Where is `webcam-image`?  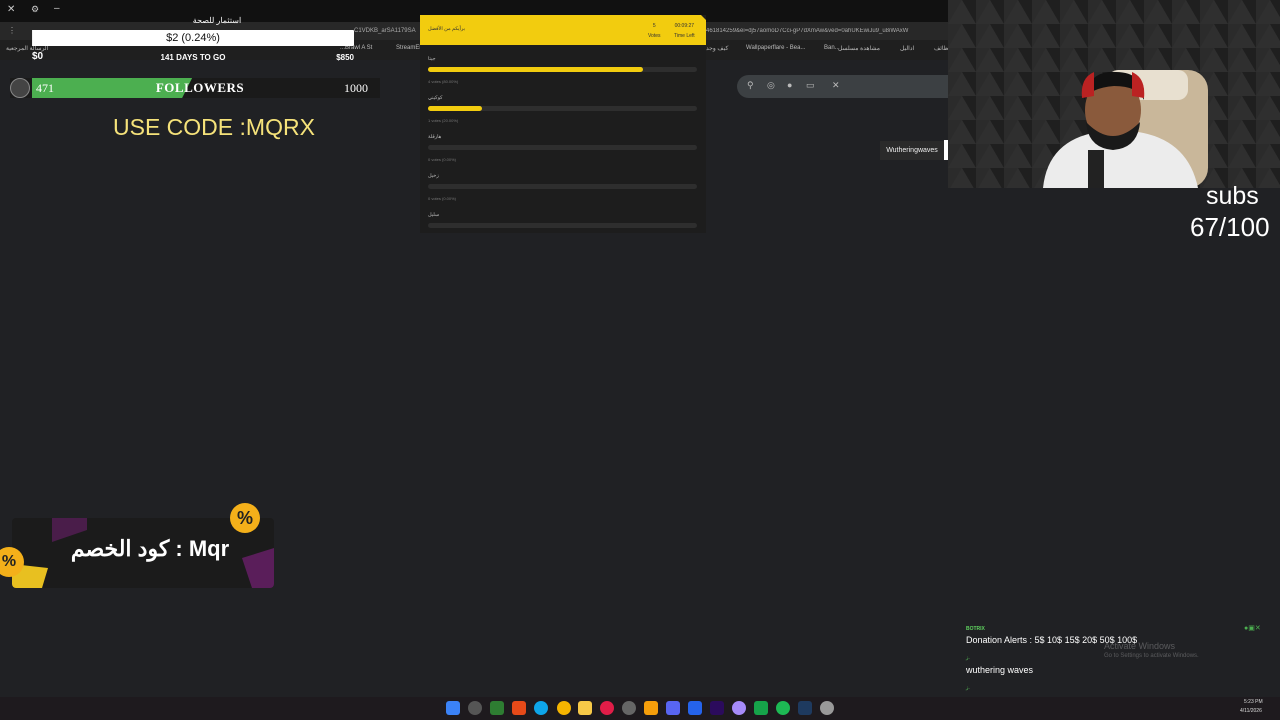
webcam-image is located at coordinates (1114, 94).